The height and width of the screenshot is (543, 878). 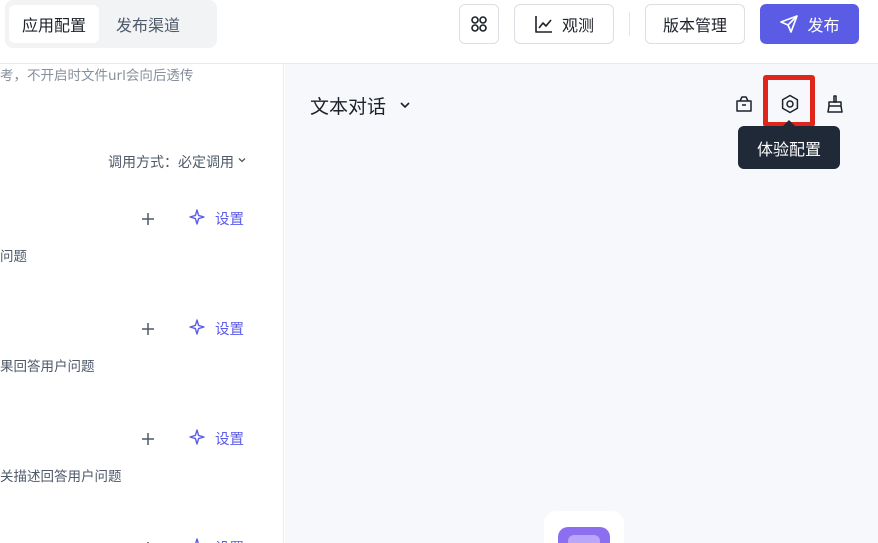 What do you see at coordinates (47, 367) in the screenshot?
I see `item-description: 果回答用户问题` at bounding box center [47, 367].